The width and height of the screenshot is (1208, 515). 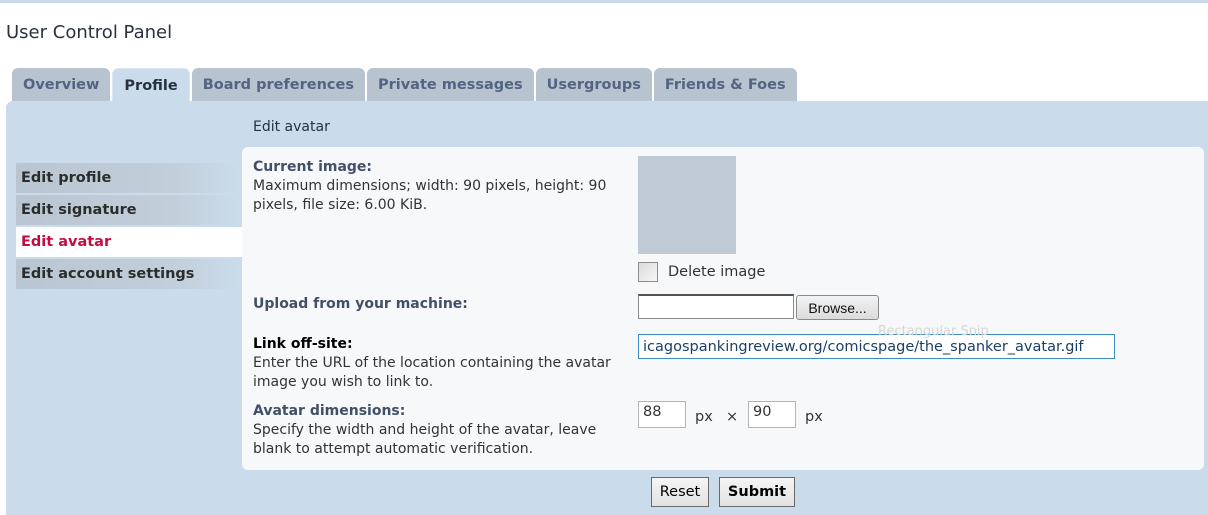 I want to click on upload-field: Upload from your machine:, so click(x=360, y=304).